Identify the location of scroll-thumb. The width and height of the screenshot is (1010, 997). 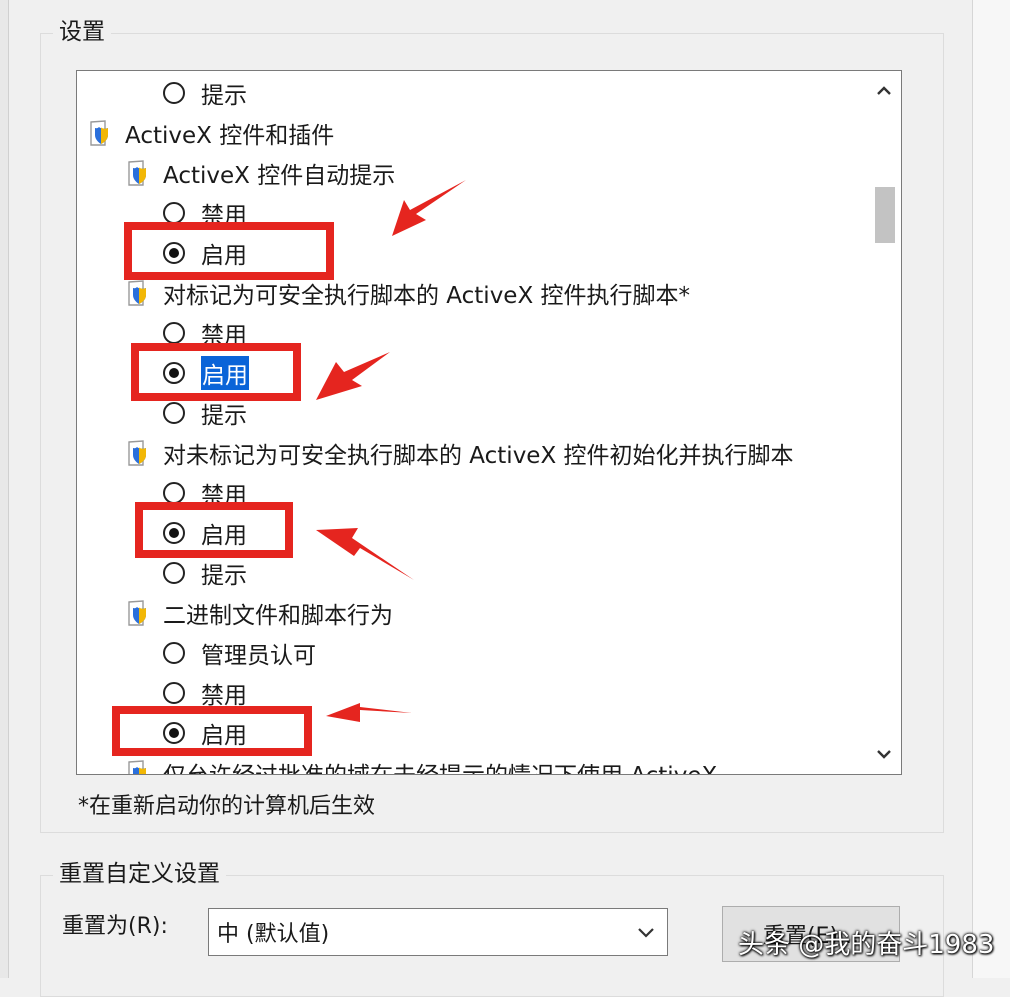
(885, 215).